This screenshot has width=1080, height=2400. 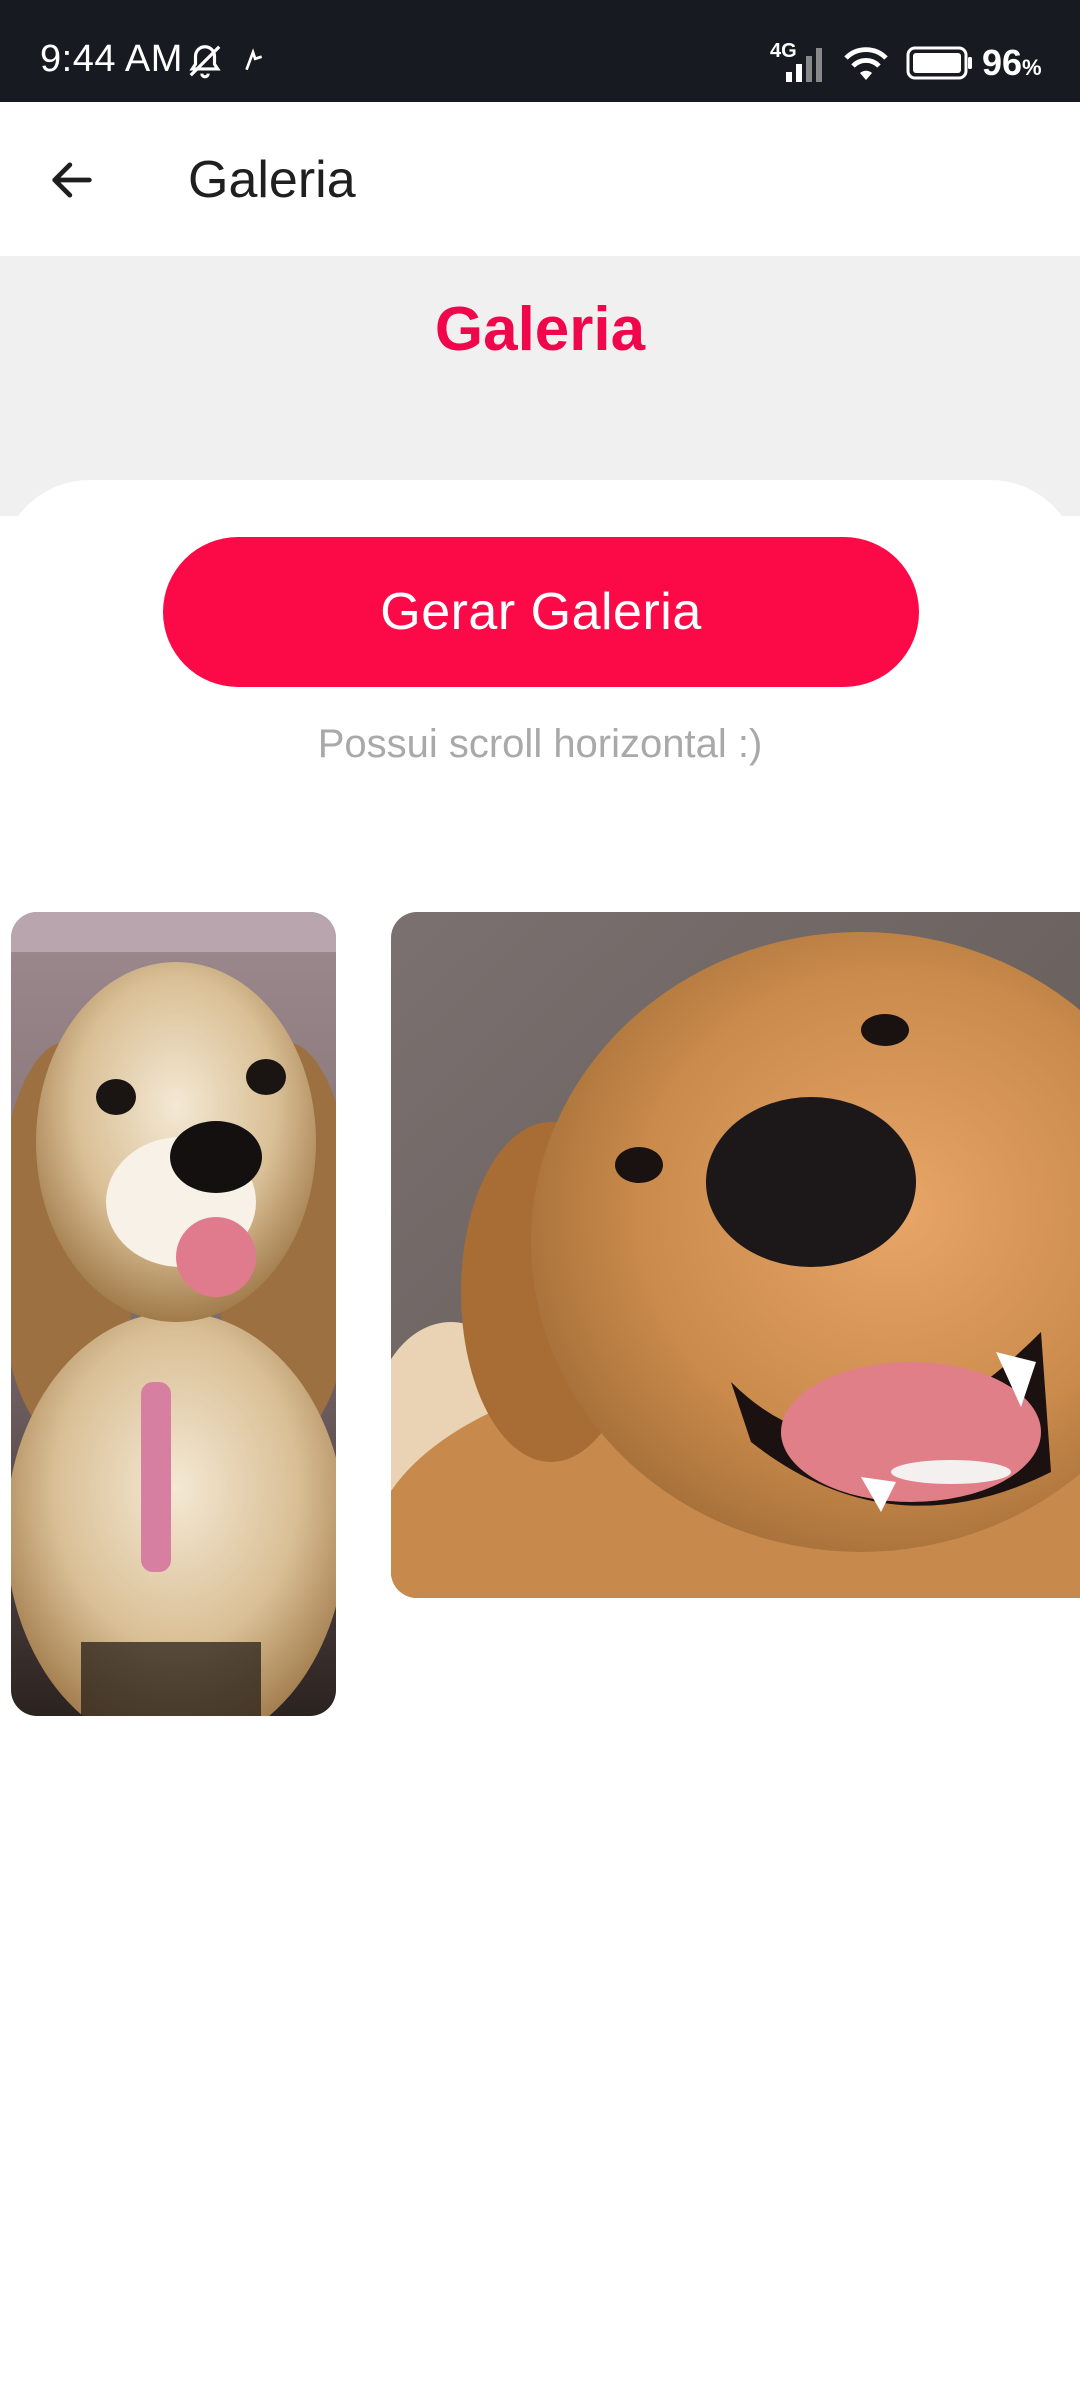 I want to click on generate-gallery-button: Gerar Galeria, so click(x=541, y=612).